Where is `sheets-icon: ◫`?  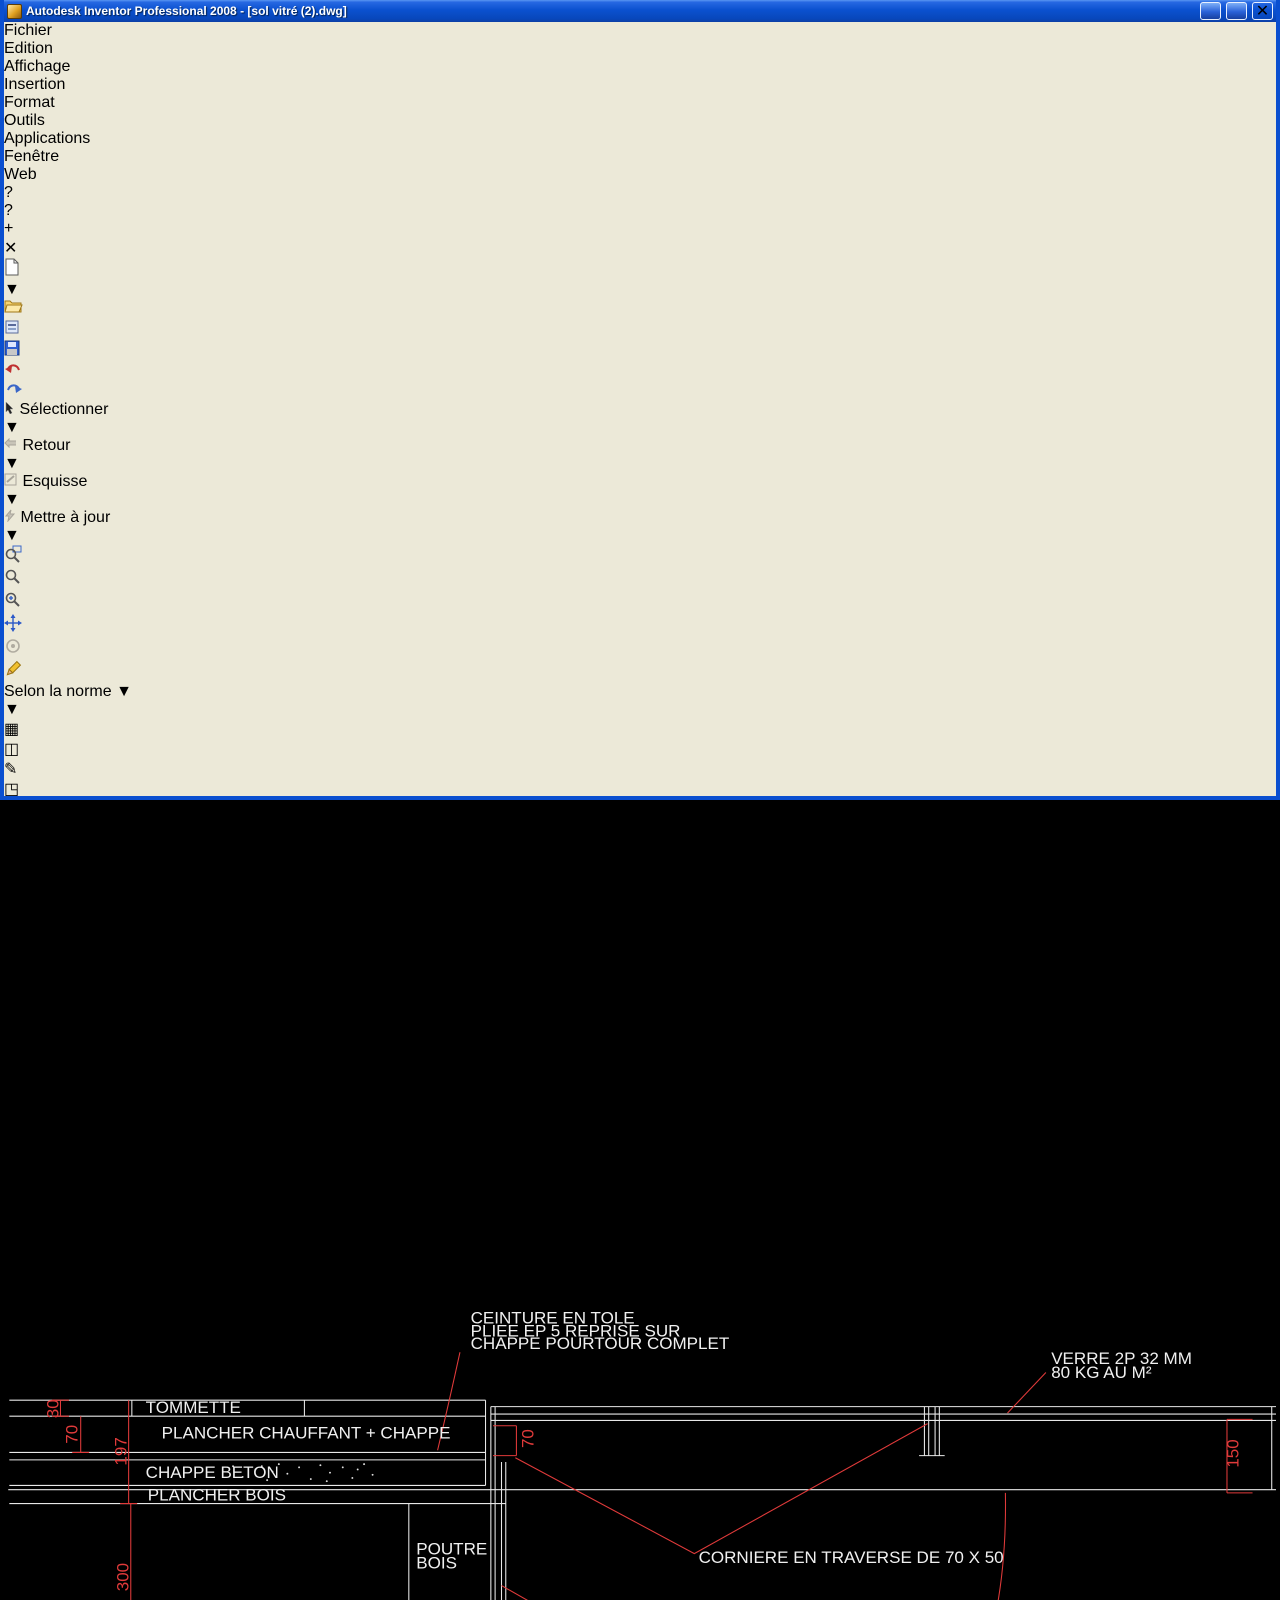 sheets-icon: ◫ is located at coordinates (12, 749).